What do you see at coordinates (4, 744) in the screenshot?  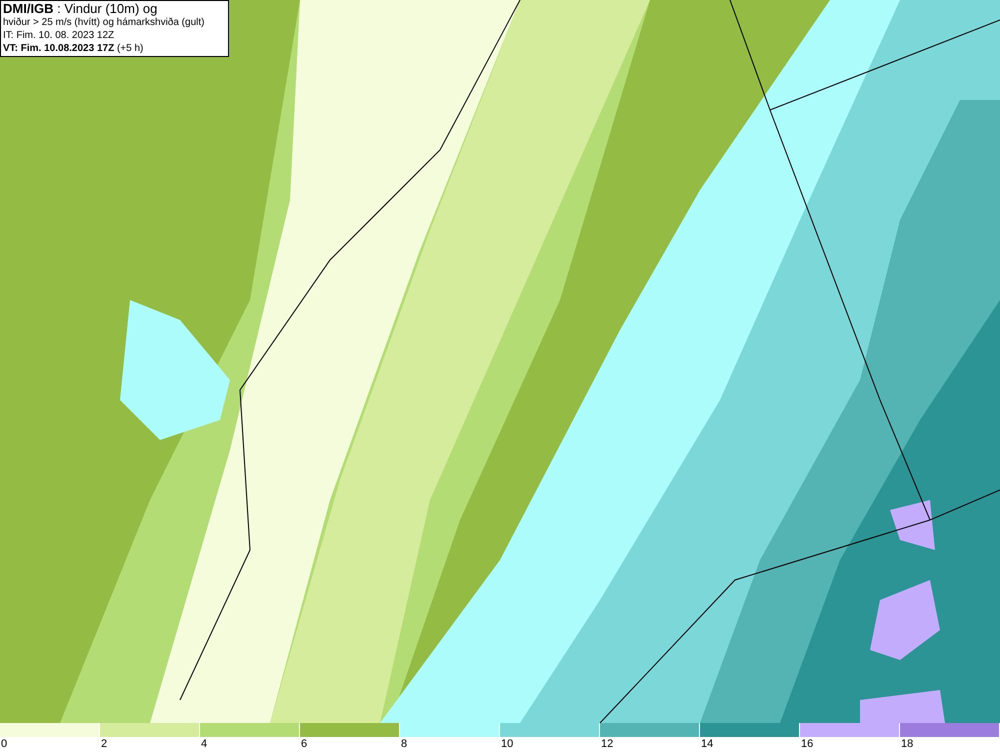 I see `legend-label: 0` at bounding box center [4, 744].